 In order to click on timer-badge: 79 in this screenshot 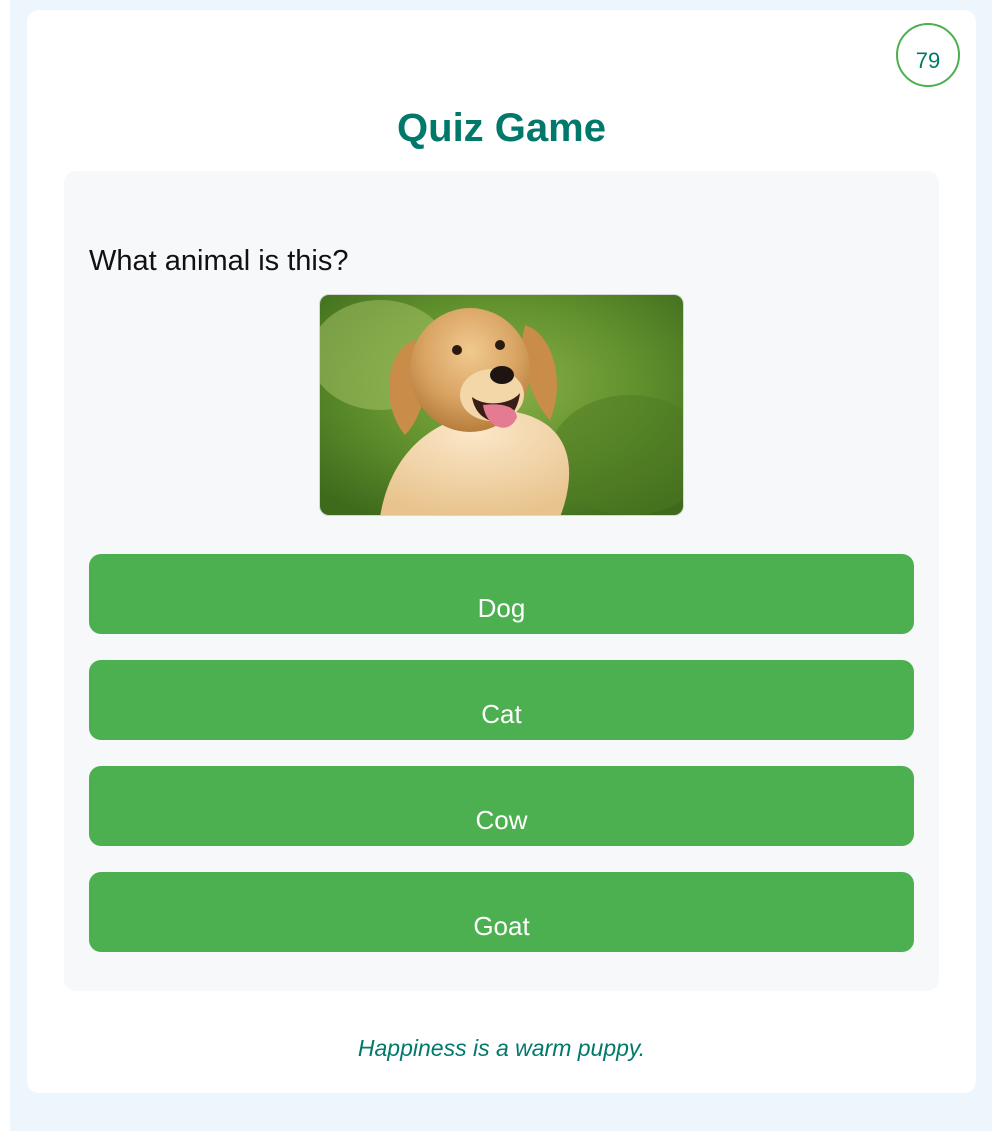, I will do `click(928, 55)`.